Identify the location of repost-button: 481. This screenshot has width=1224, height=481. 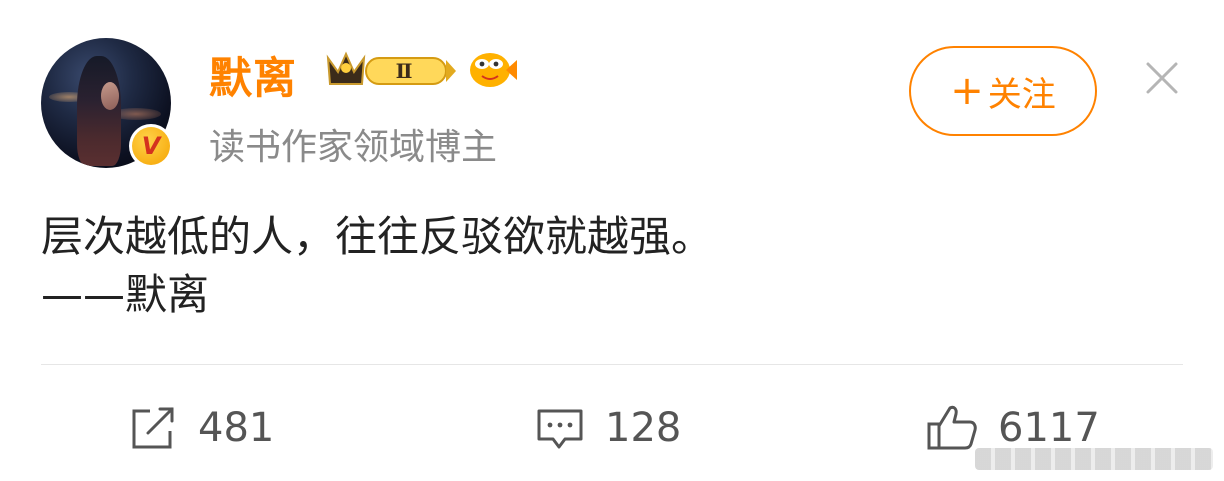
(201, 428).